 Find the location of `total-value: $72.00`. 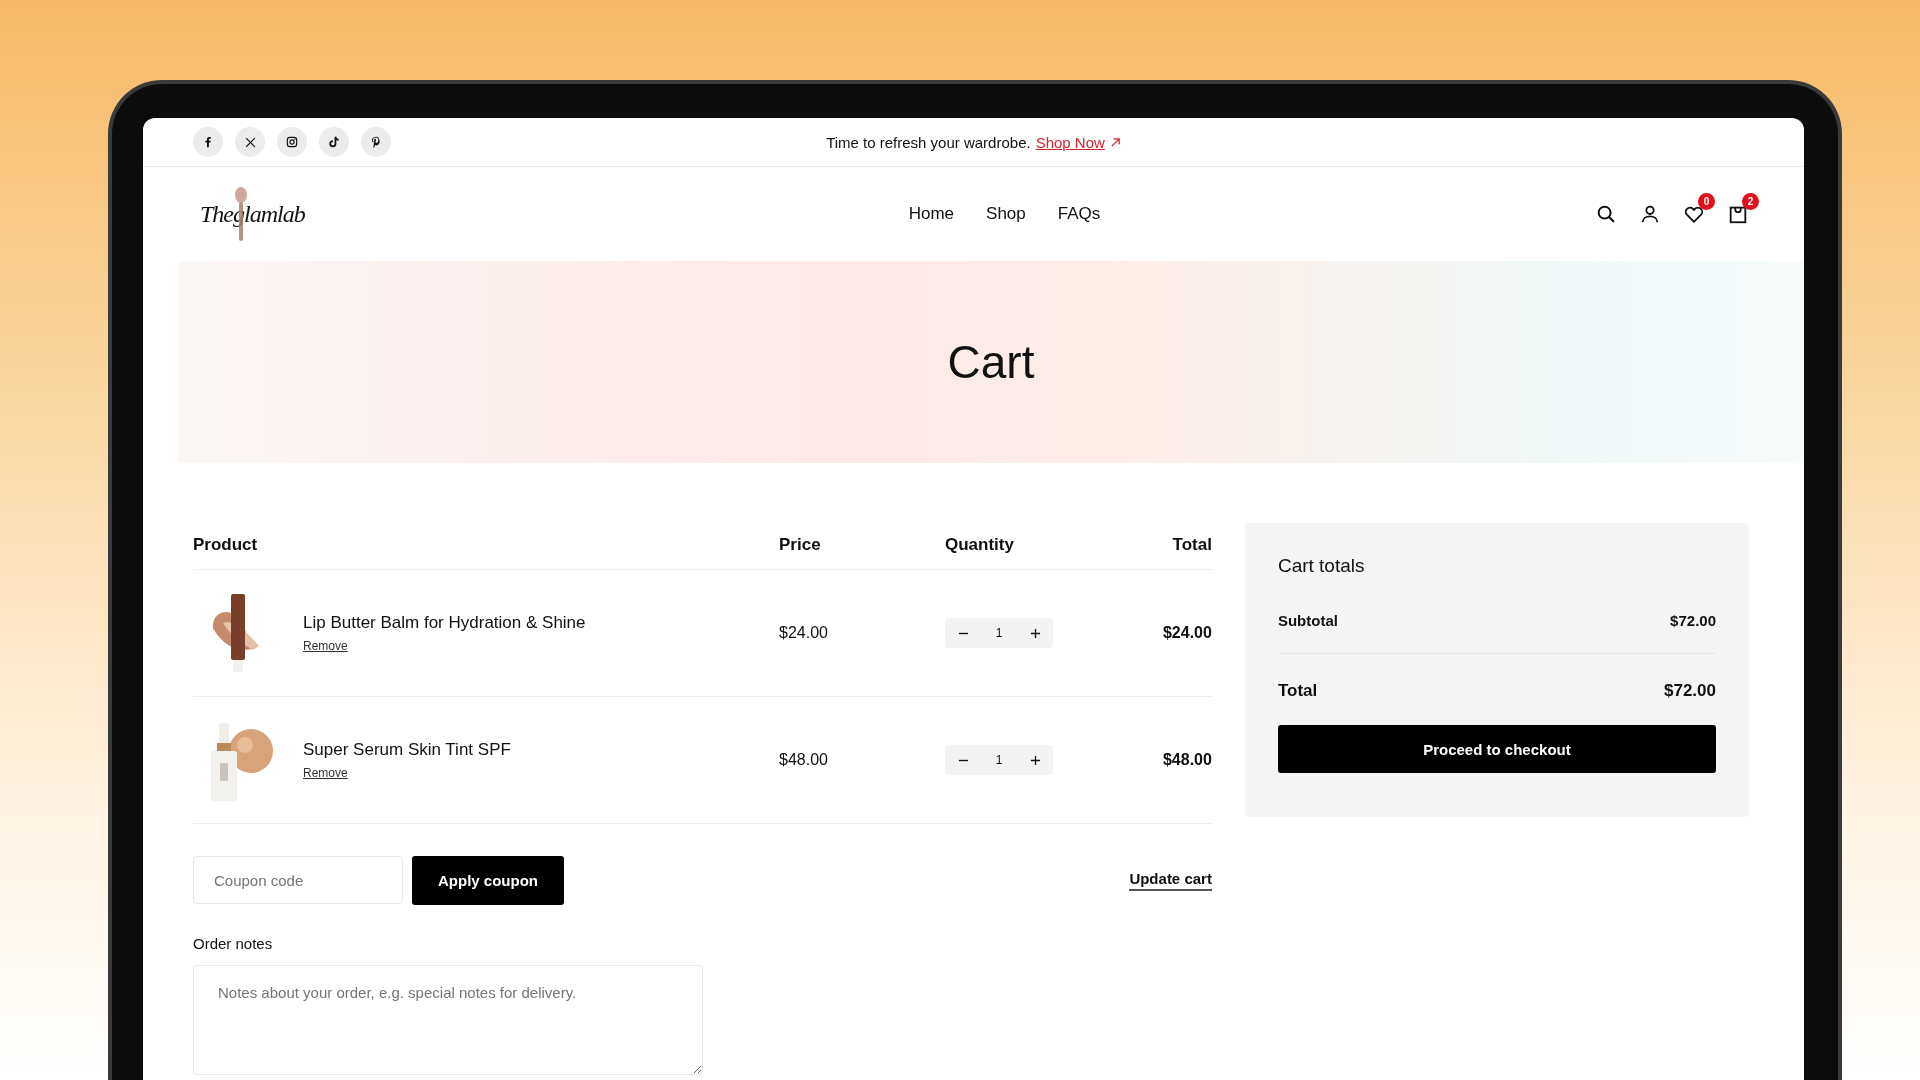

total-value: $72.00 is located at coordinates (1690, 691).